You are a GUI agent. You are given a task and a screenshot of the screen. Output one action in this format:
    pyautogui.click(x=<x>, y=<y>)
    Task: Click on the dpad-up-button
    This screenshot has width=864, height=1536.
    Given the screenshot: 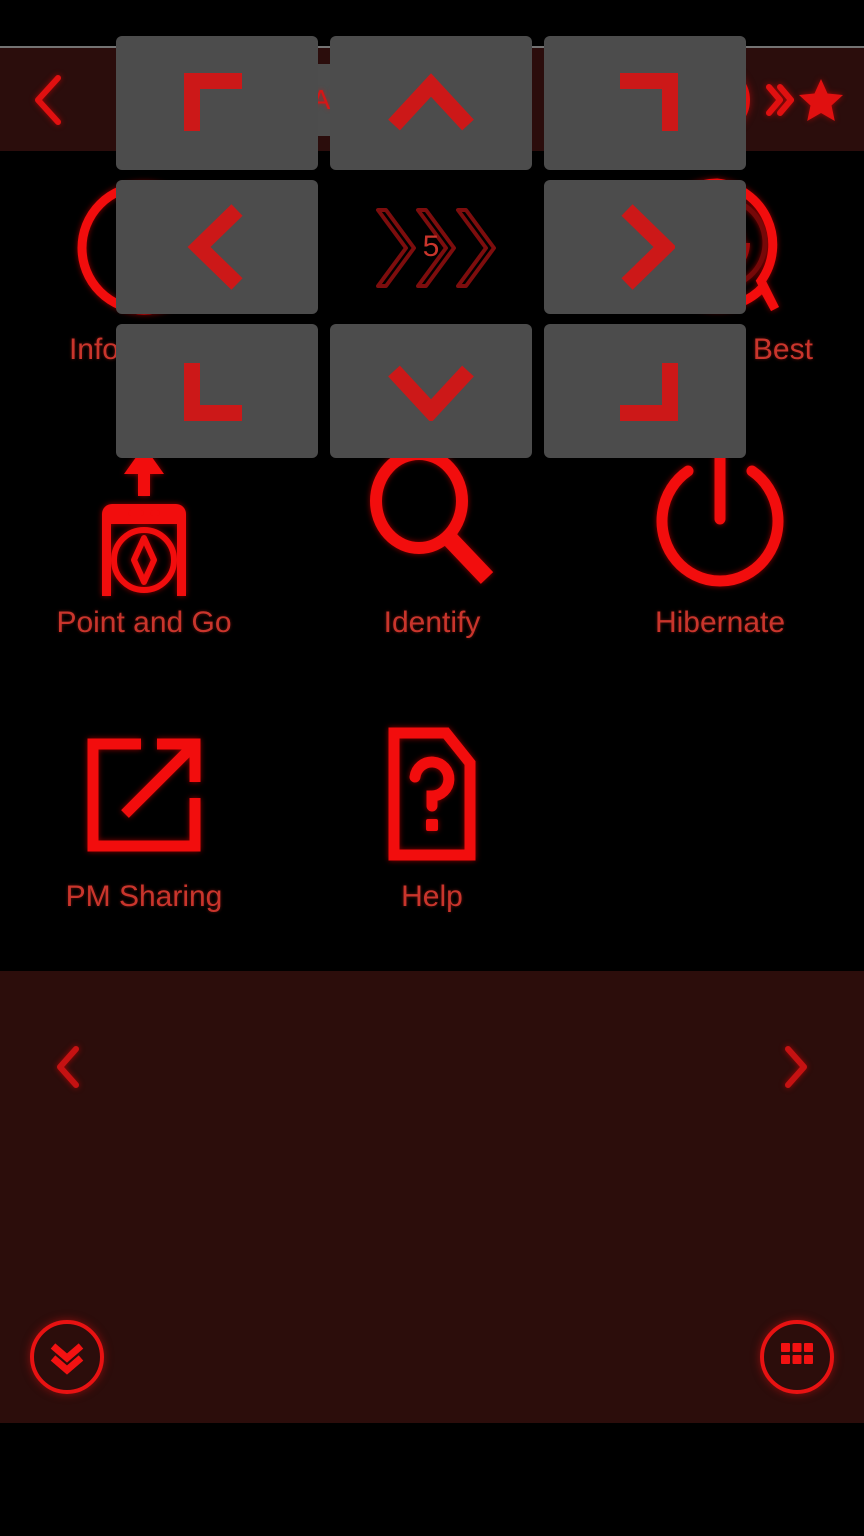 What is the action you would take?
    pyautogui.click(x=431, y=103)
    